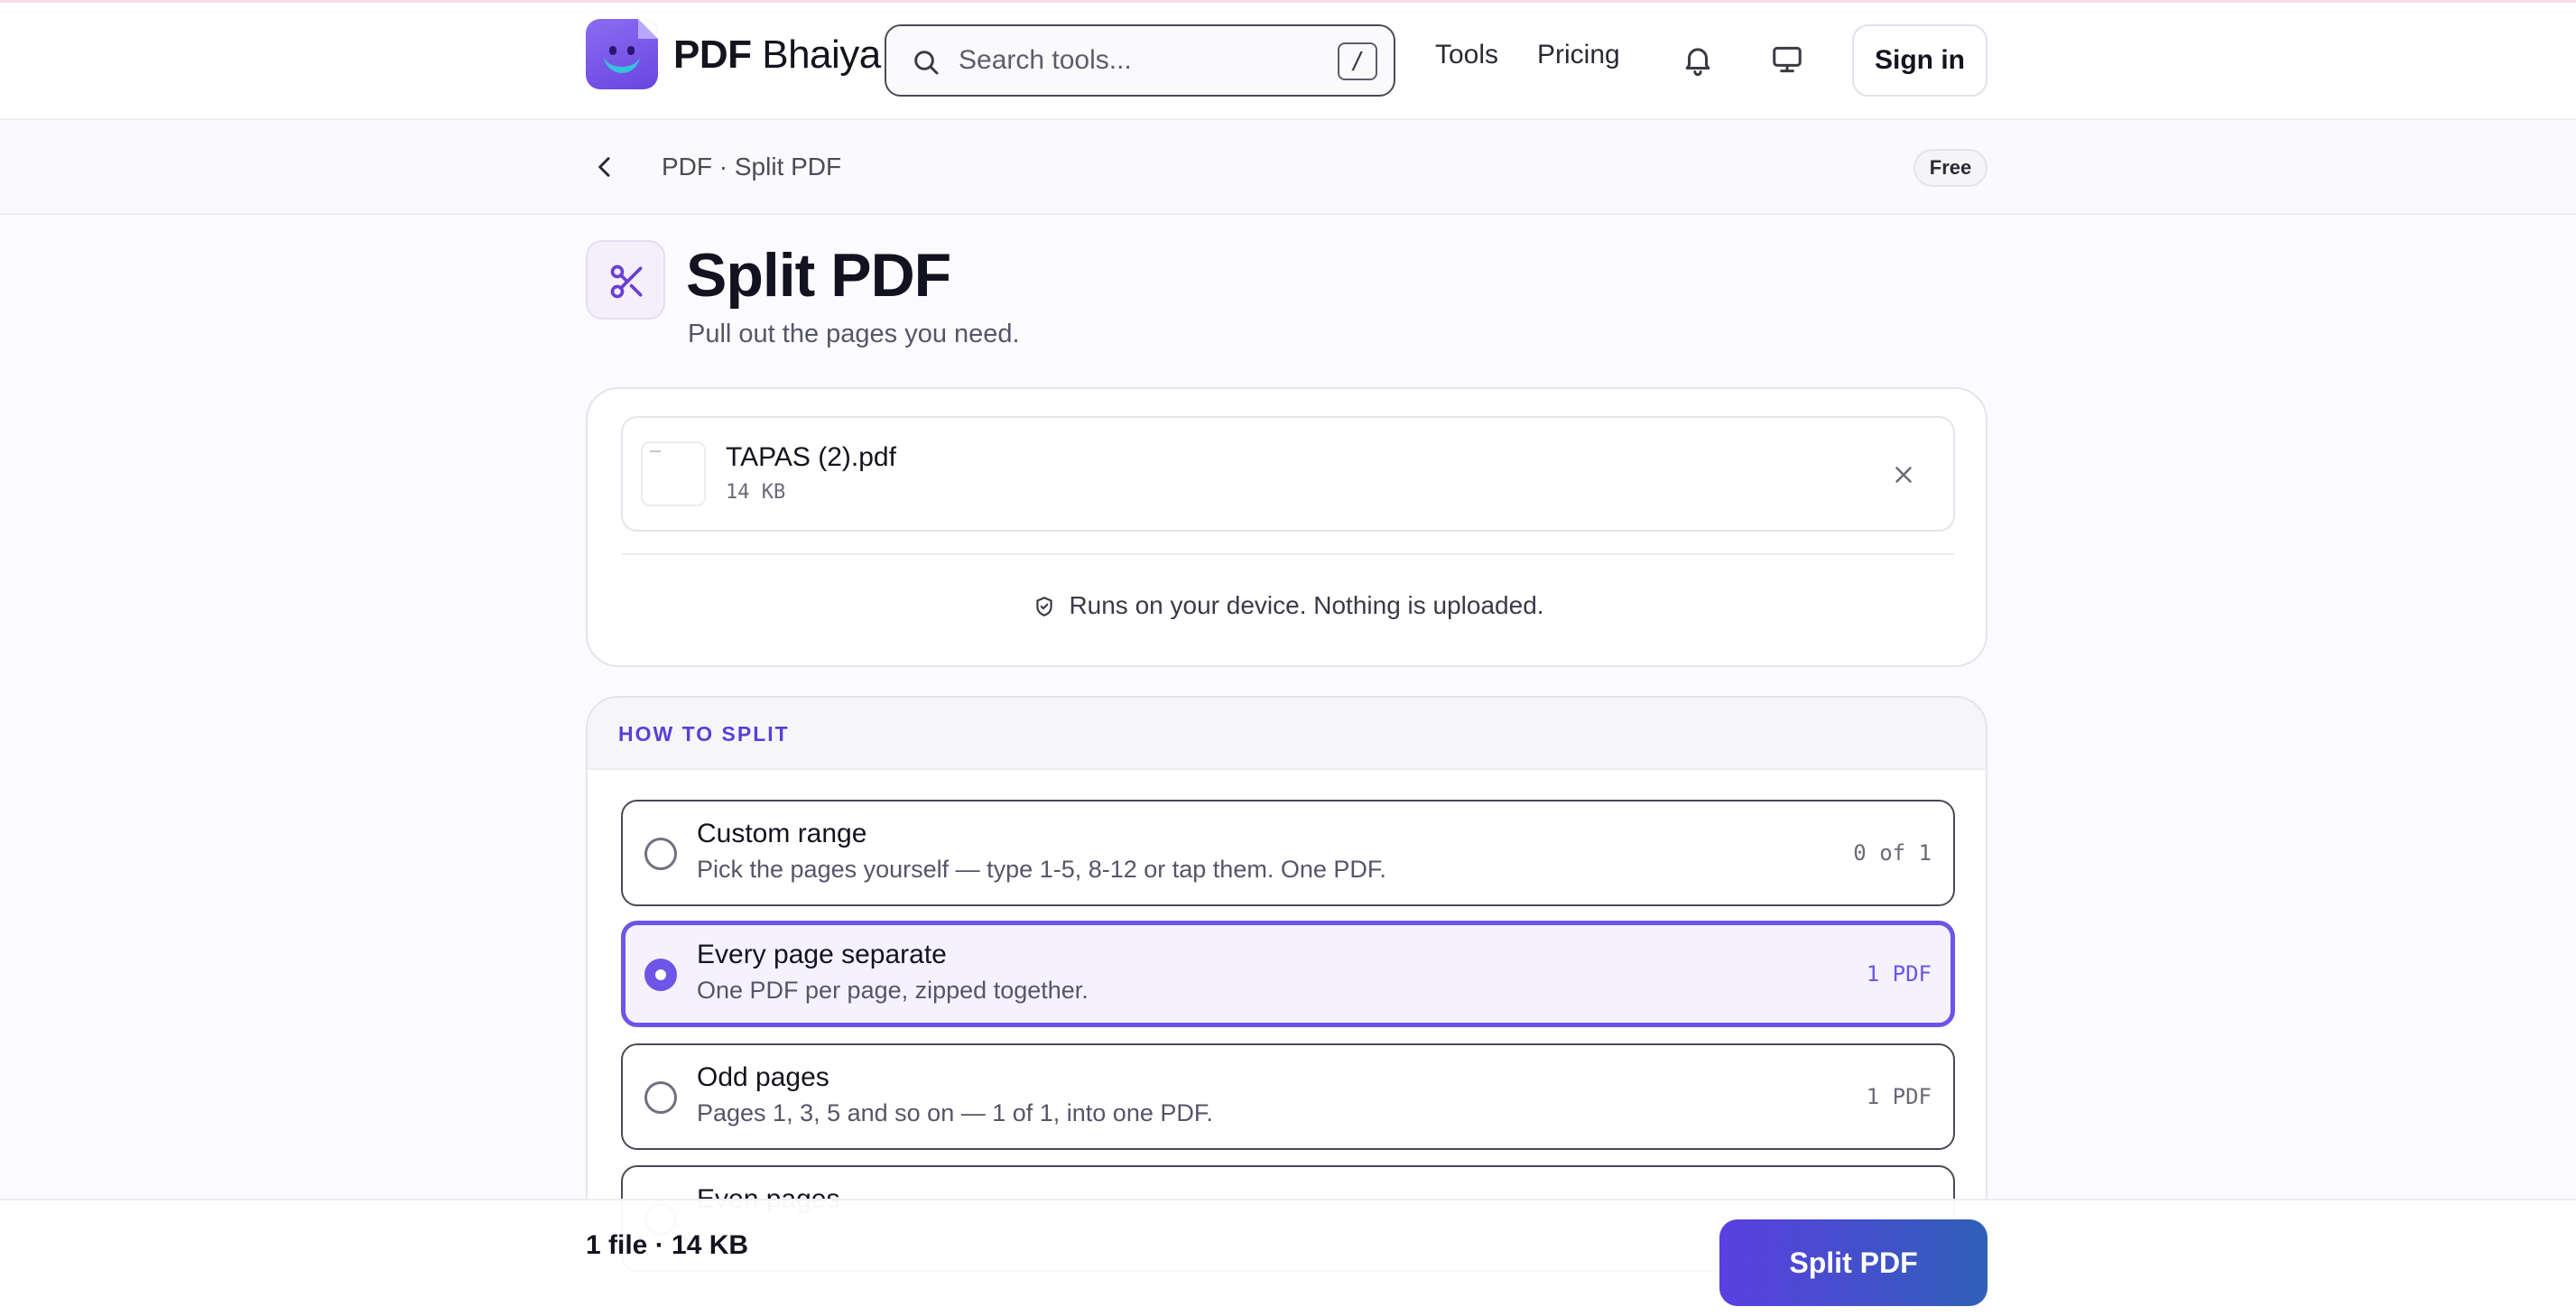 The width and height of the screenshot is (2576, 1316). Describe the element at coordinates (927, 63) in the screenshot. I see `search-icon` at that location.